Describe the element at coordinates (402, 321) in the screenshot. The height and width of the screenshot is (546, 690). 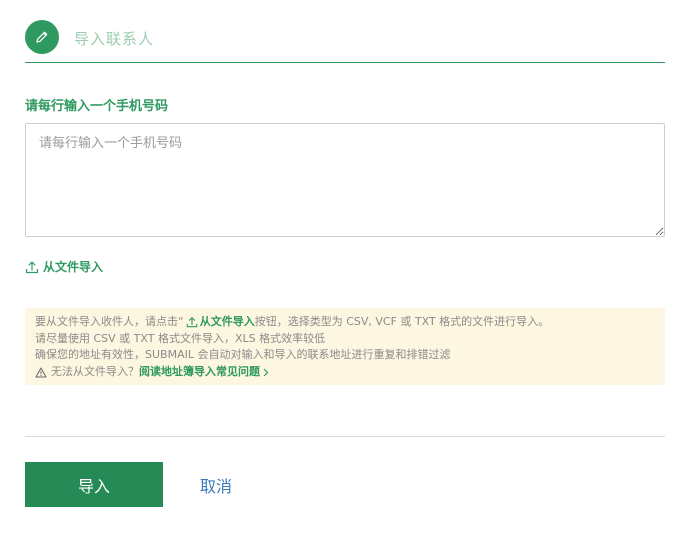
I see `tip-line-1-suffix: 按钮，选择类型为 CSV, VCF 或 TXT 格式的文件进行导入。` at that location.